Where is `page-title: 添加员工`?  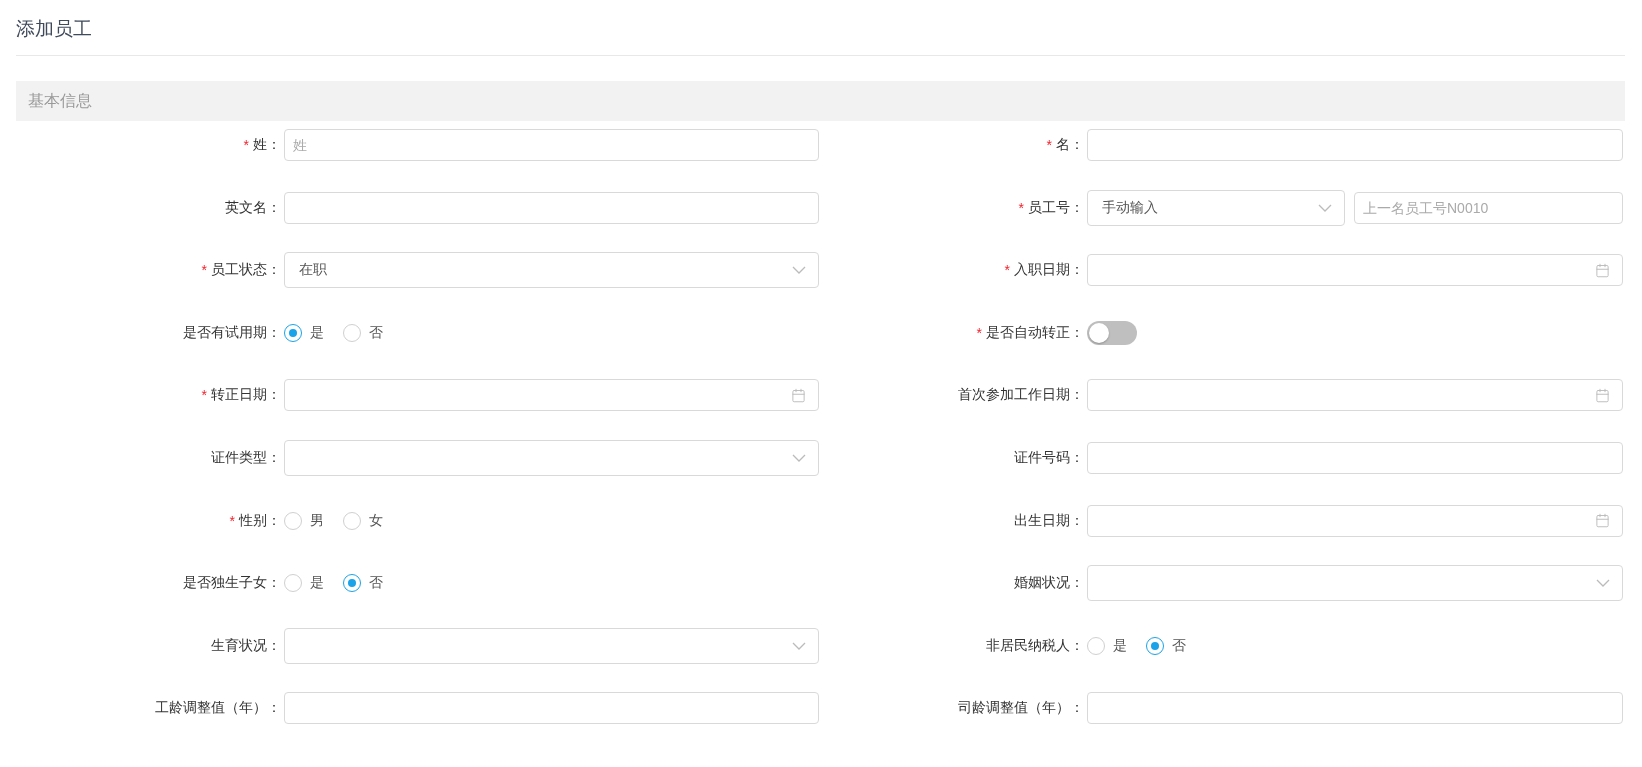 page-title: 添加员工 is located at coordinates (820, 28).